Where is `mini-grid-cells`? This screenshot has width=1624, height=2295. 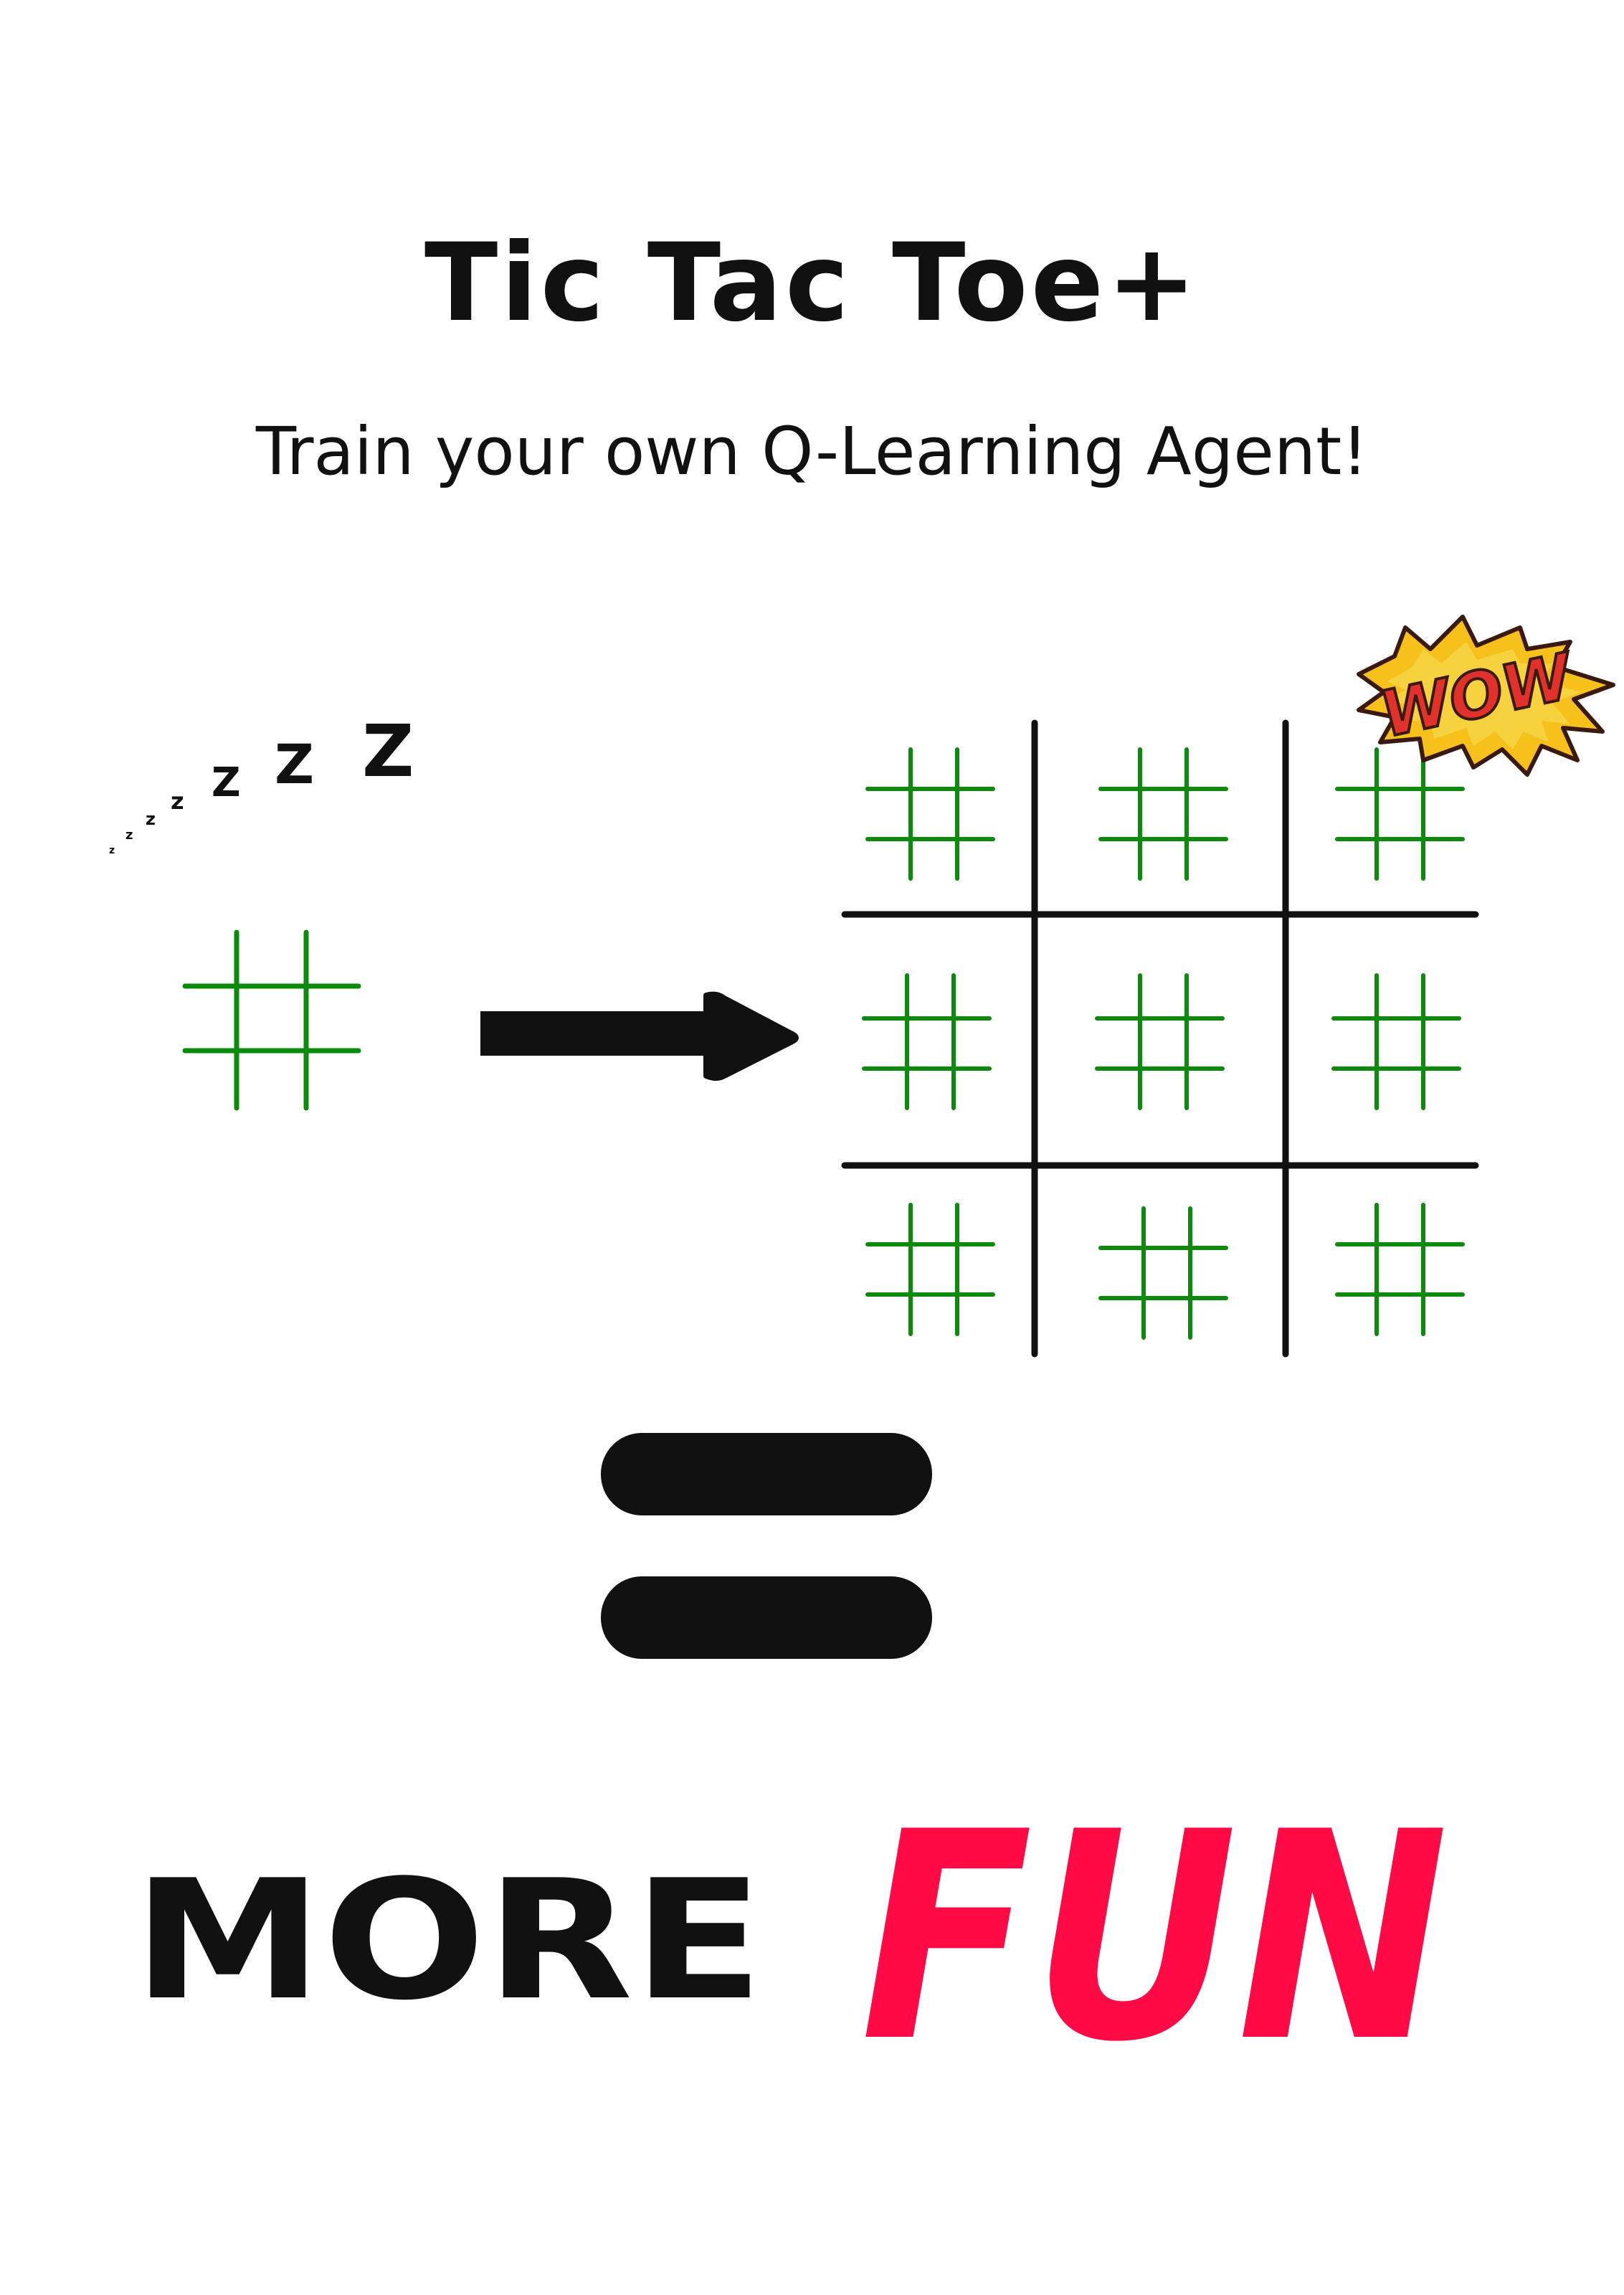
mini-grid-cells is located at coordinates (1163, 1043).